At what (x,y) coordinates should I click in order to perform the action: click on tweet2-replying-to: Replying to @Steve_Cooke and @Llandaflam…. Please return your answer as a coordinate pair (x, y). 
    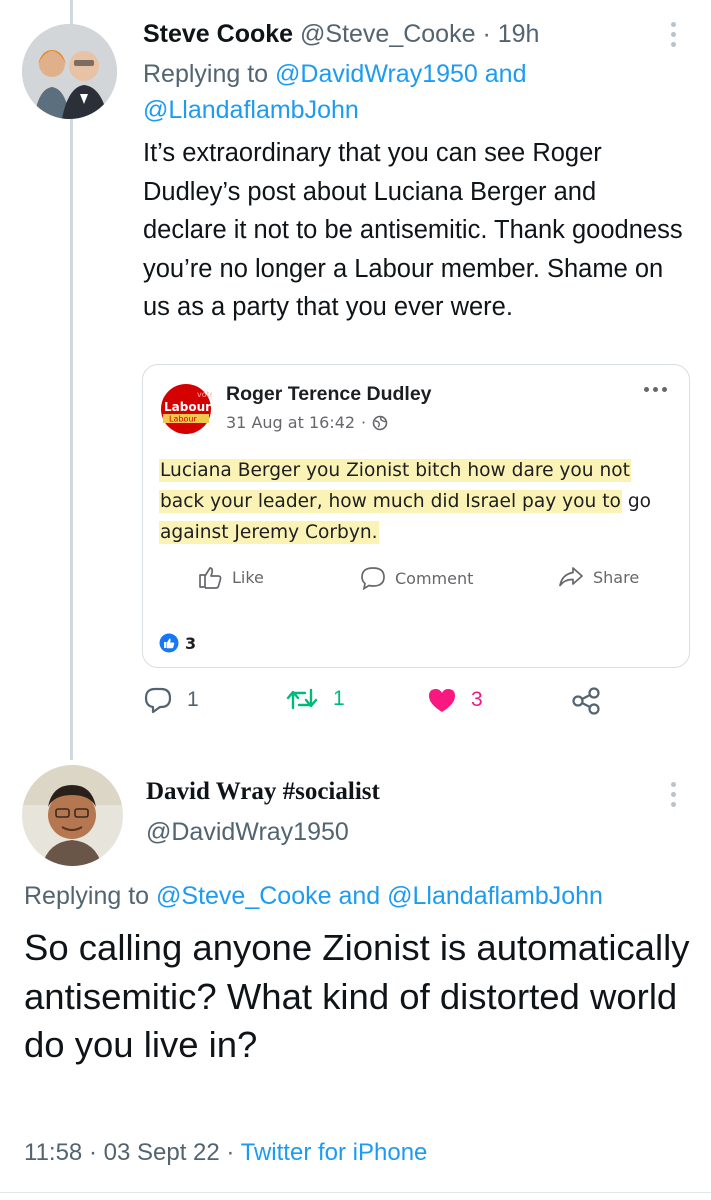
    Looking at the image, I should click on (313, 896).